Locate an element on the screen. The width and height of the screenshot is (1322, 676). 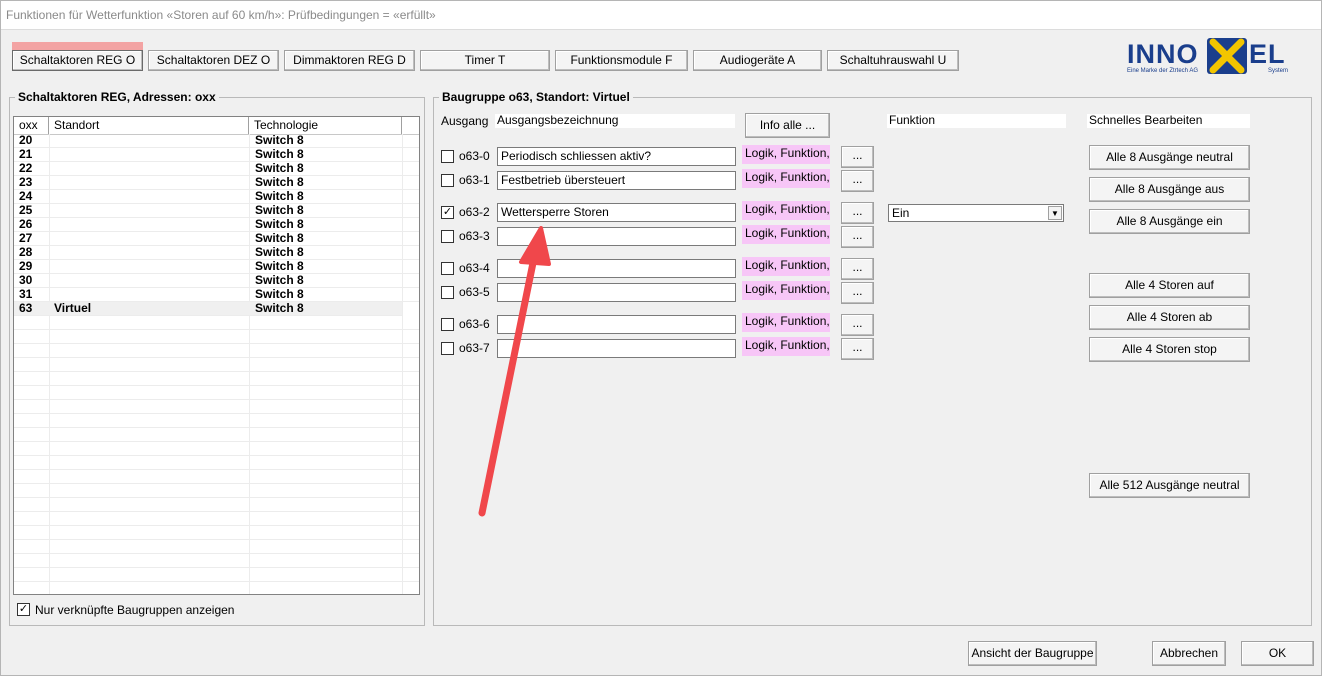
tab-funktionsmodule: Funktionsmodule F is located at coordinates (621, 60).